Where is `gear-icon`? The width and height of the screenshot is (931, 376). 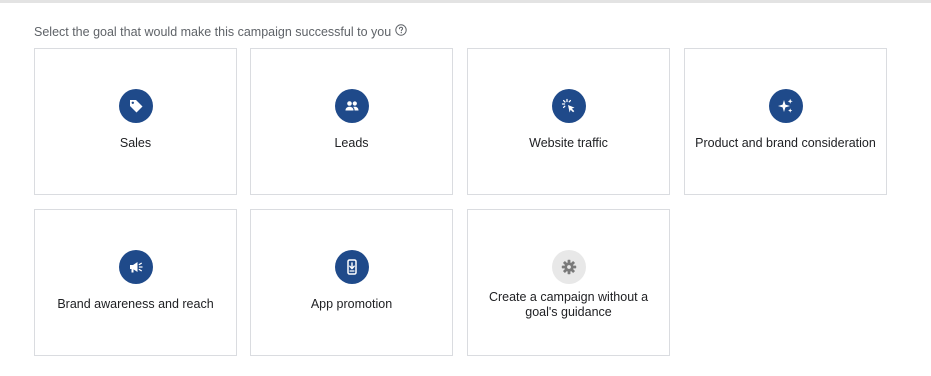
gear-icon is located at coordinates (568, 267).